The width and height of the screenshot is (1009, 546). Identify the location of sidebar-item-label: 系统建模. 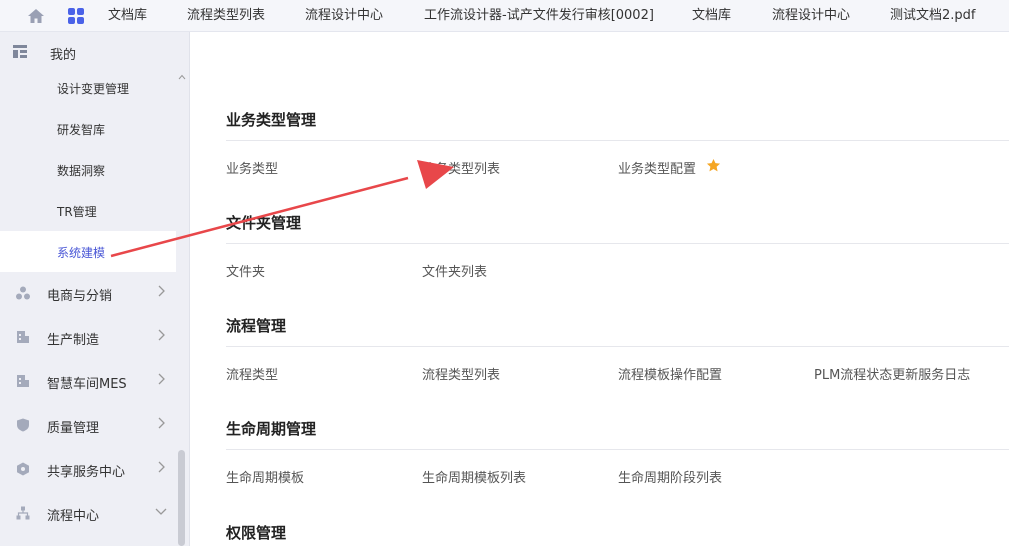
(81, 253).